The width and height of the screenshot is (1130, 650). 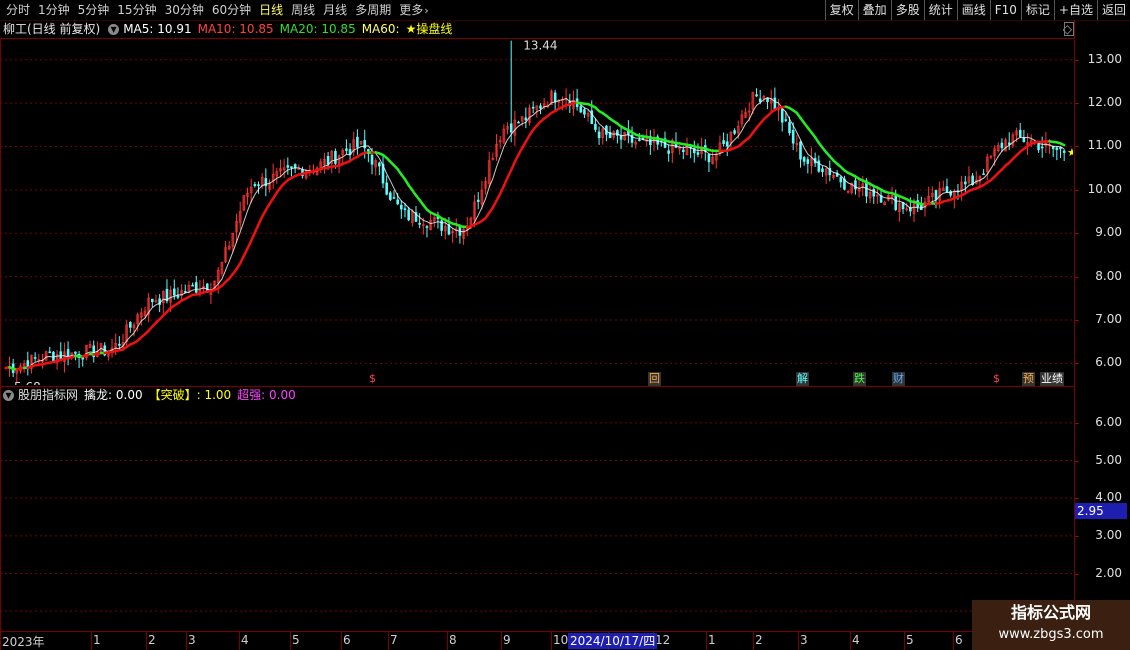 What do you see at coordinates (151, 395) in the screenshot?
I see `indicator-header: ▾ 股朋指标网 擒龙: 0.00 【突破】: 1.00 超强: 0.00` at bounding box center [151, 395].